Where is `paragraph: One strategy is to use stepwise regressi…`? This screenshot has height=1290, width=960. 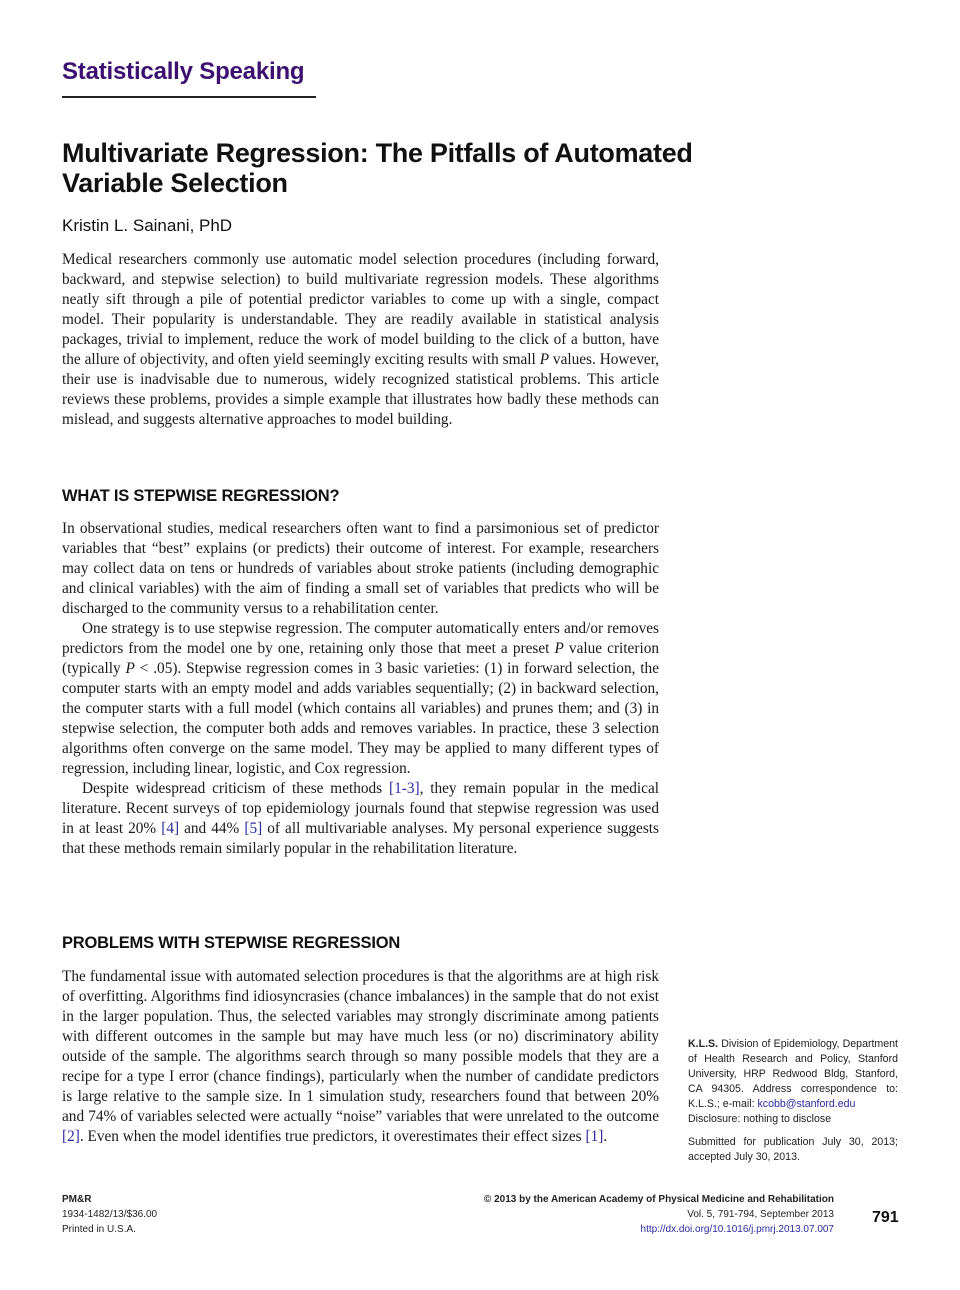
paragraph: One strategy is to use stepwise regressi… is located at coordinates (360, 698).